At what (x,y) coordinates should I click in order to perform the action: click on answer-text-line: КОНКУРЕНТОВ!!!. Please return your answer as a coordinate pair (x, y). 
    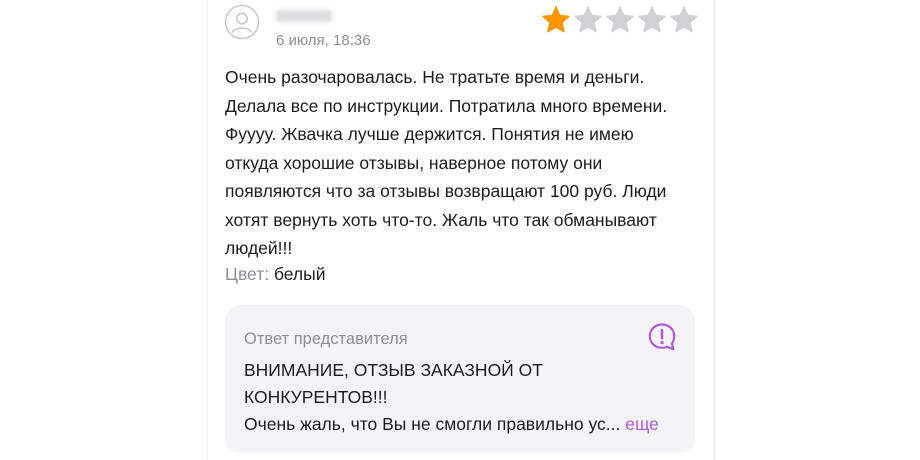
    Looking at the image, I should click on (464, 397).